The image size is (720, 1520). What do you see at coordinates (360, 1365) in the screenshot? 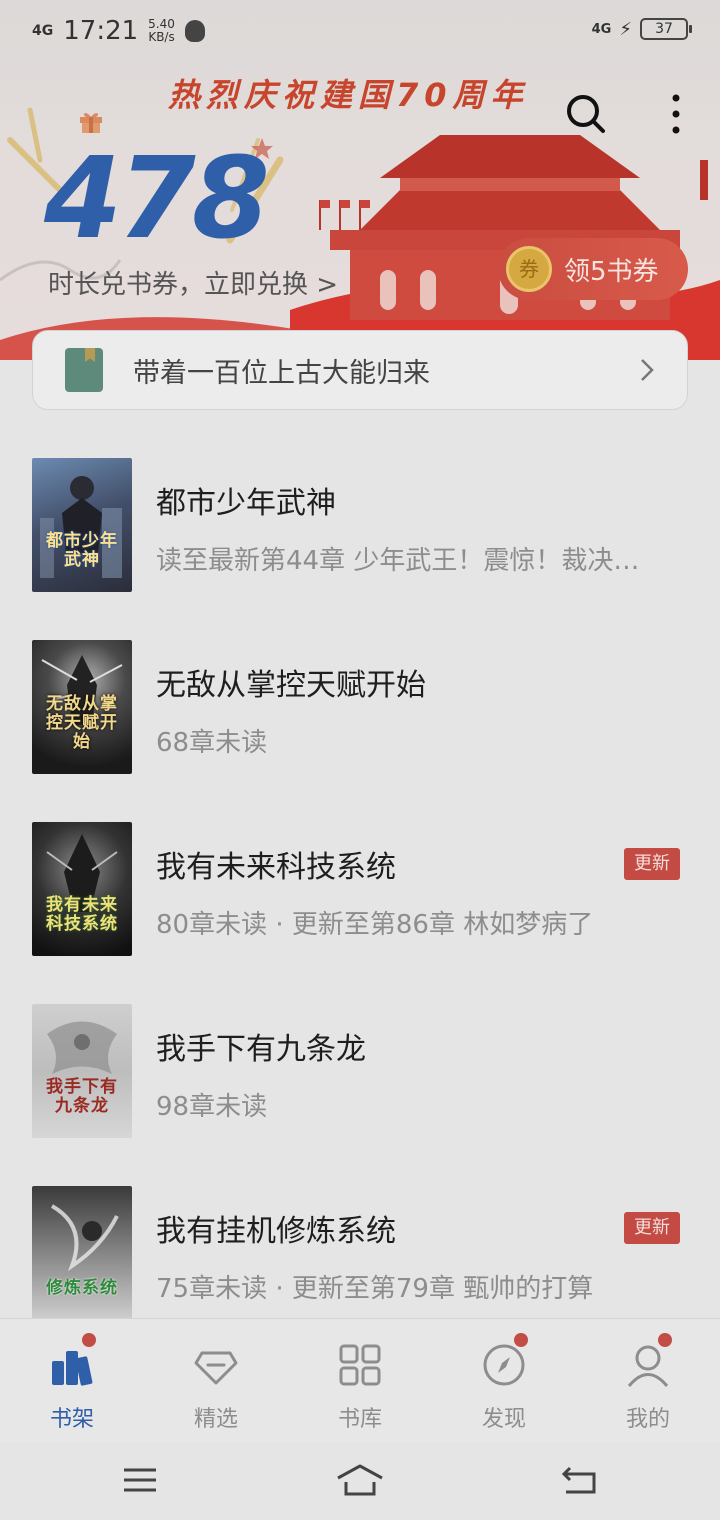
I see `grid-icon` at bounding box center [360, 1365].